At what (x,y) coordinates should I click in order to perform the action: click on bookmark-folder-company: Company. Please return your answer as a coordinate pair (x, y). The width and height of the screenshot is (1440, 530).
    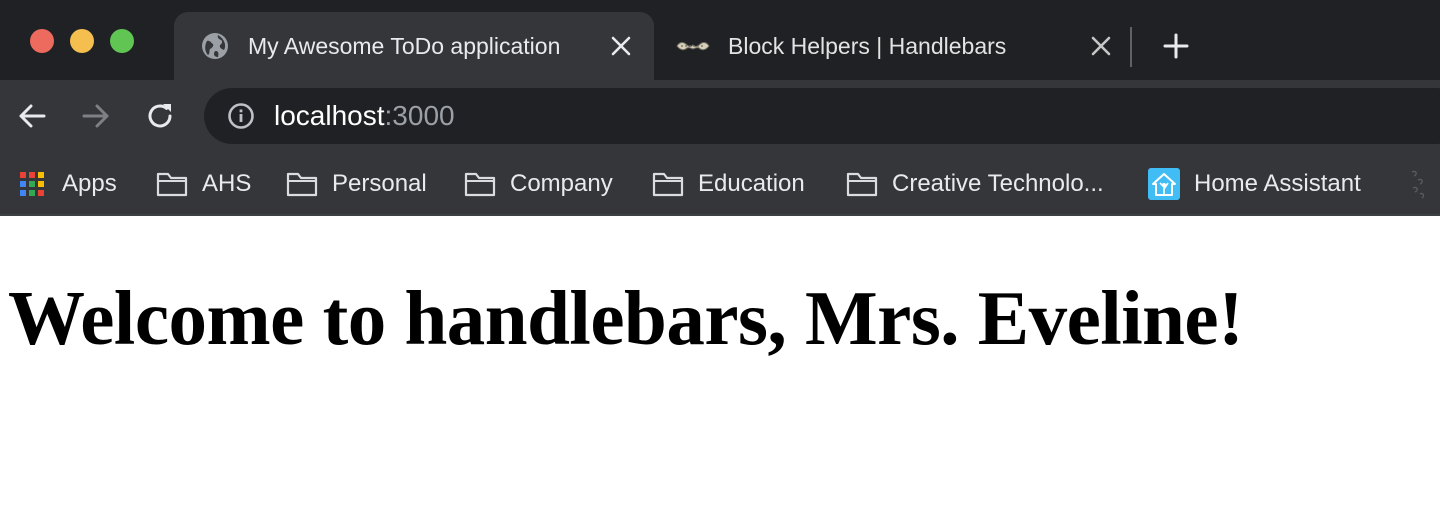
    Looking at the image, I should click on (538, 184).